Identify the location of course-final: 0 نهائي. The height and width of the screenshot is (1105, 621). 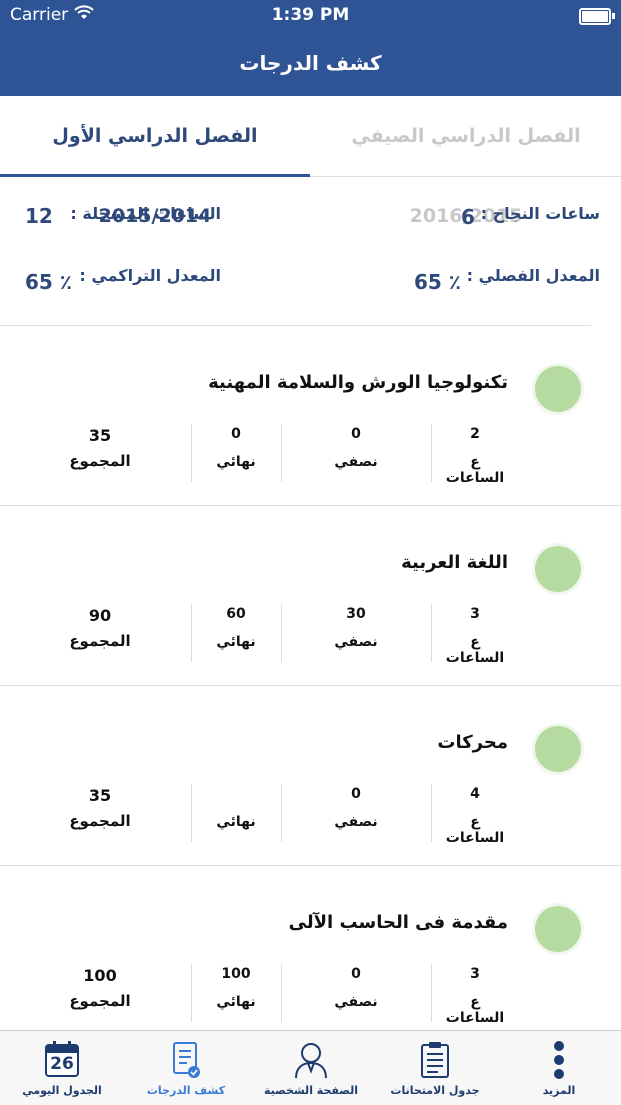
(236, 448).